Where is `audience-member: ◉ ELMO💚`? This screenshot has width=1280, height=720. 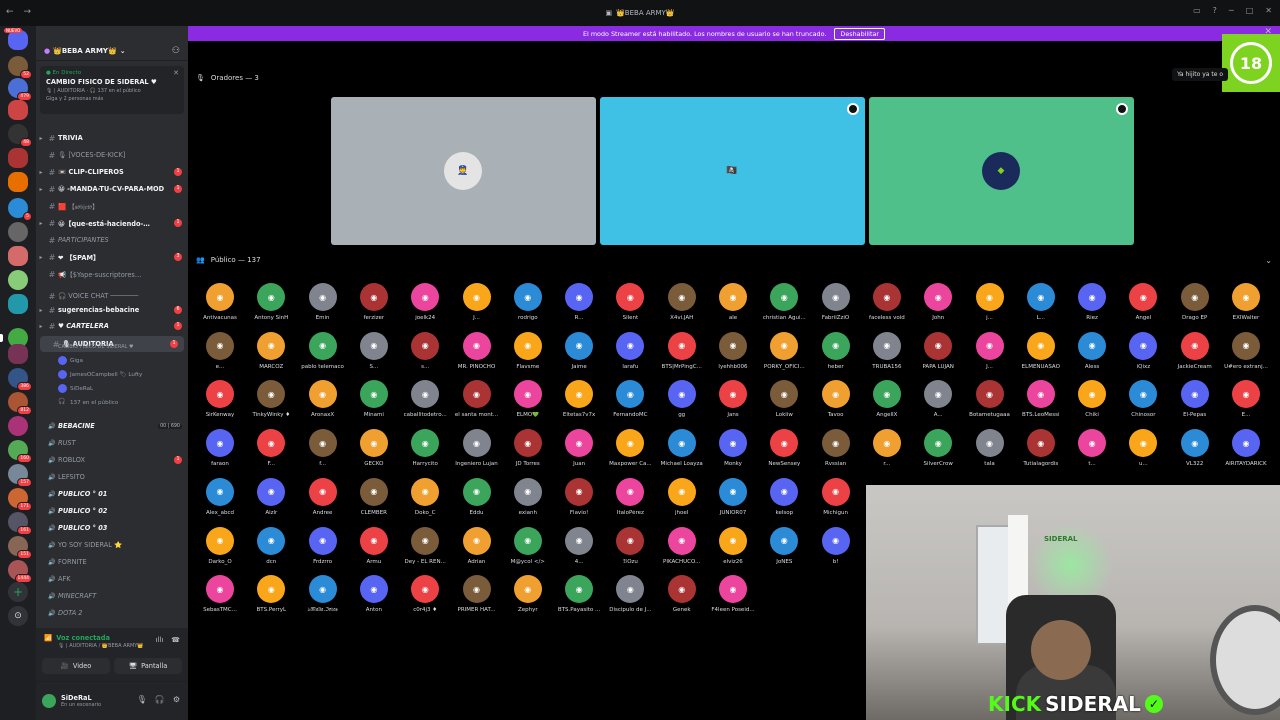 audience-member: ◉ ELMO💚 is located at coordinates (528, 403).